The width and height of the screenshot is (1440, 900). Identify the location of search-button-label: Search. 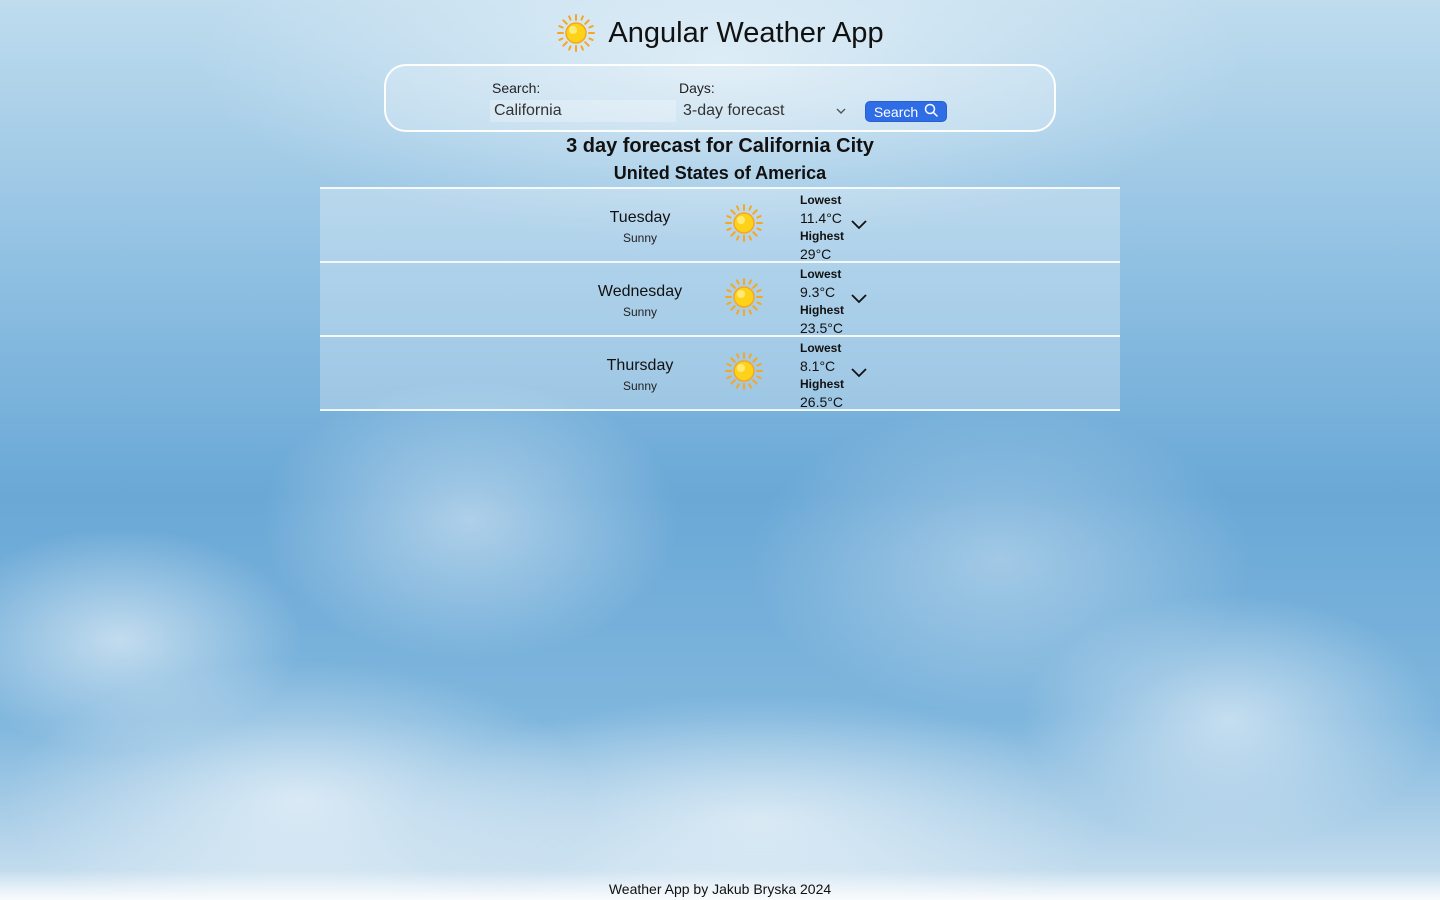
(896, 111).